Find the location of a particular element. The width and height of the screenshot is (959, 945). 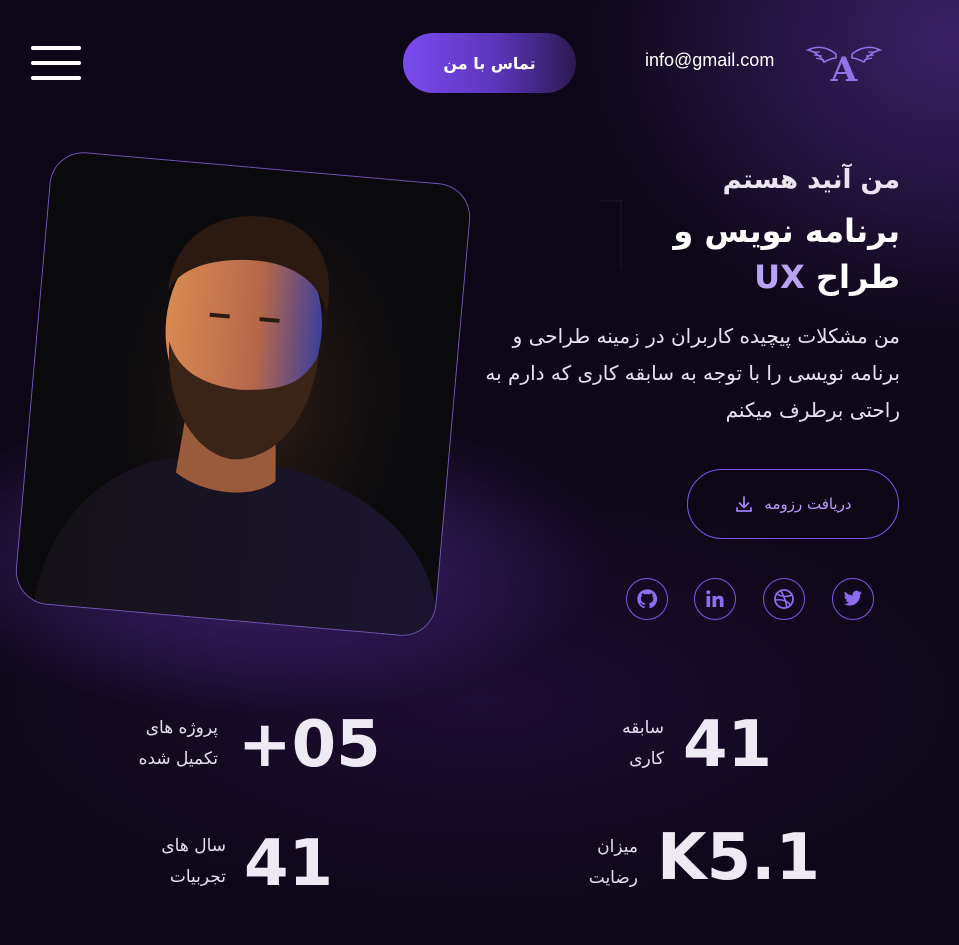

svg-text: A is located at coordinates (844, 68).